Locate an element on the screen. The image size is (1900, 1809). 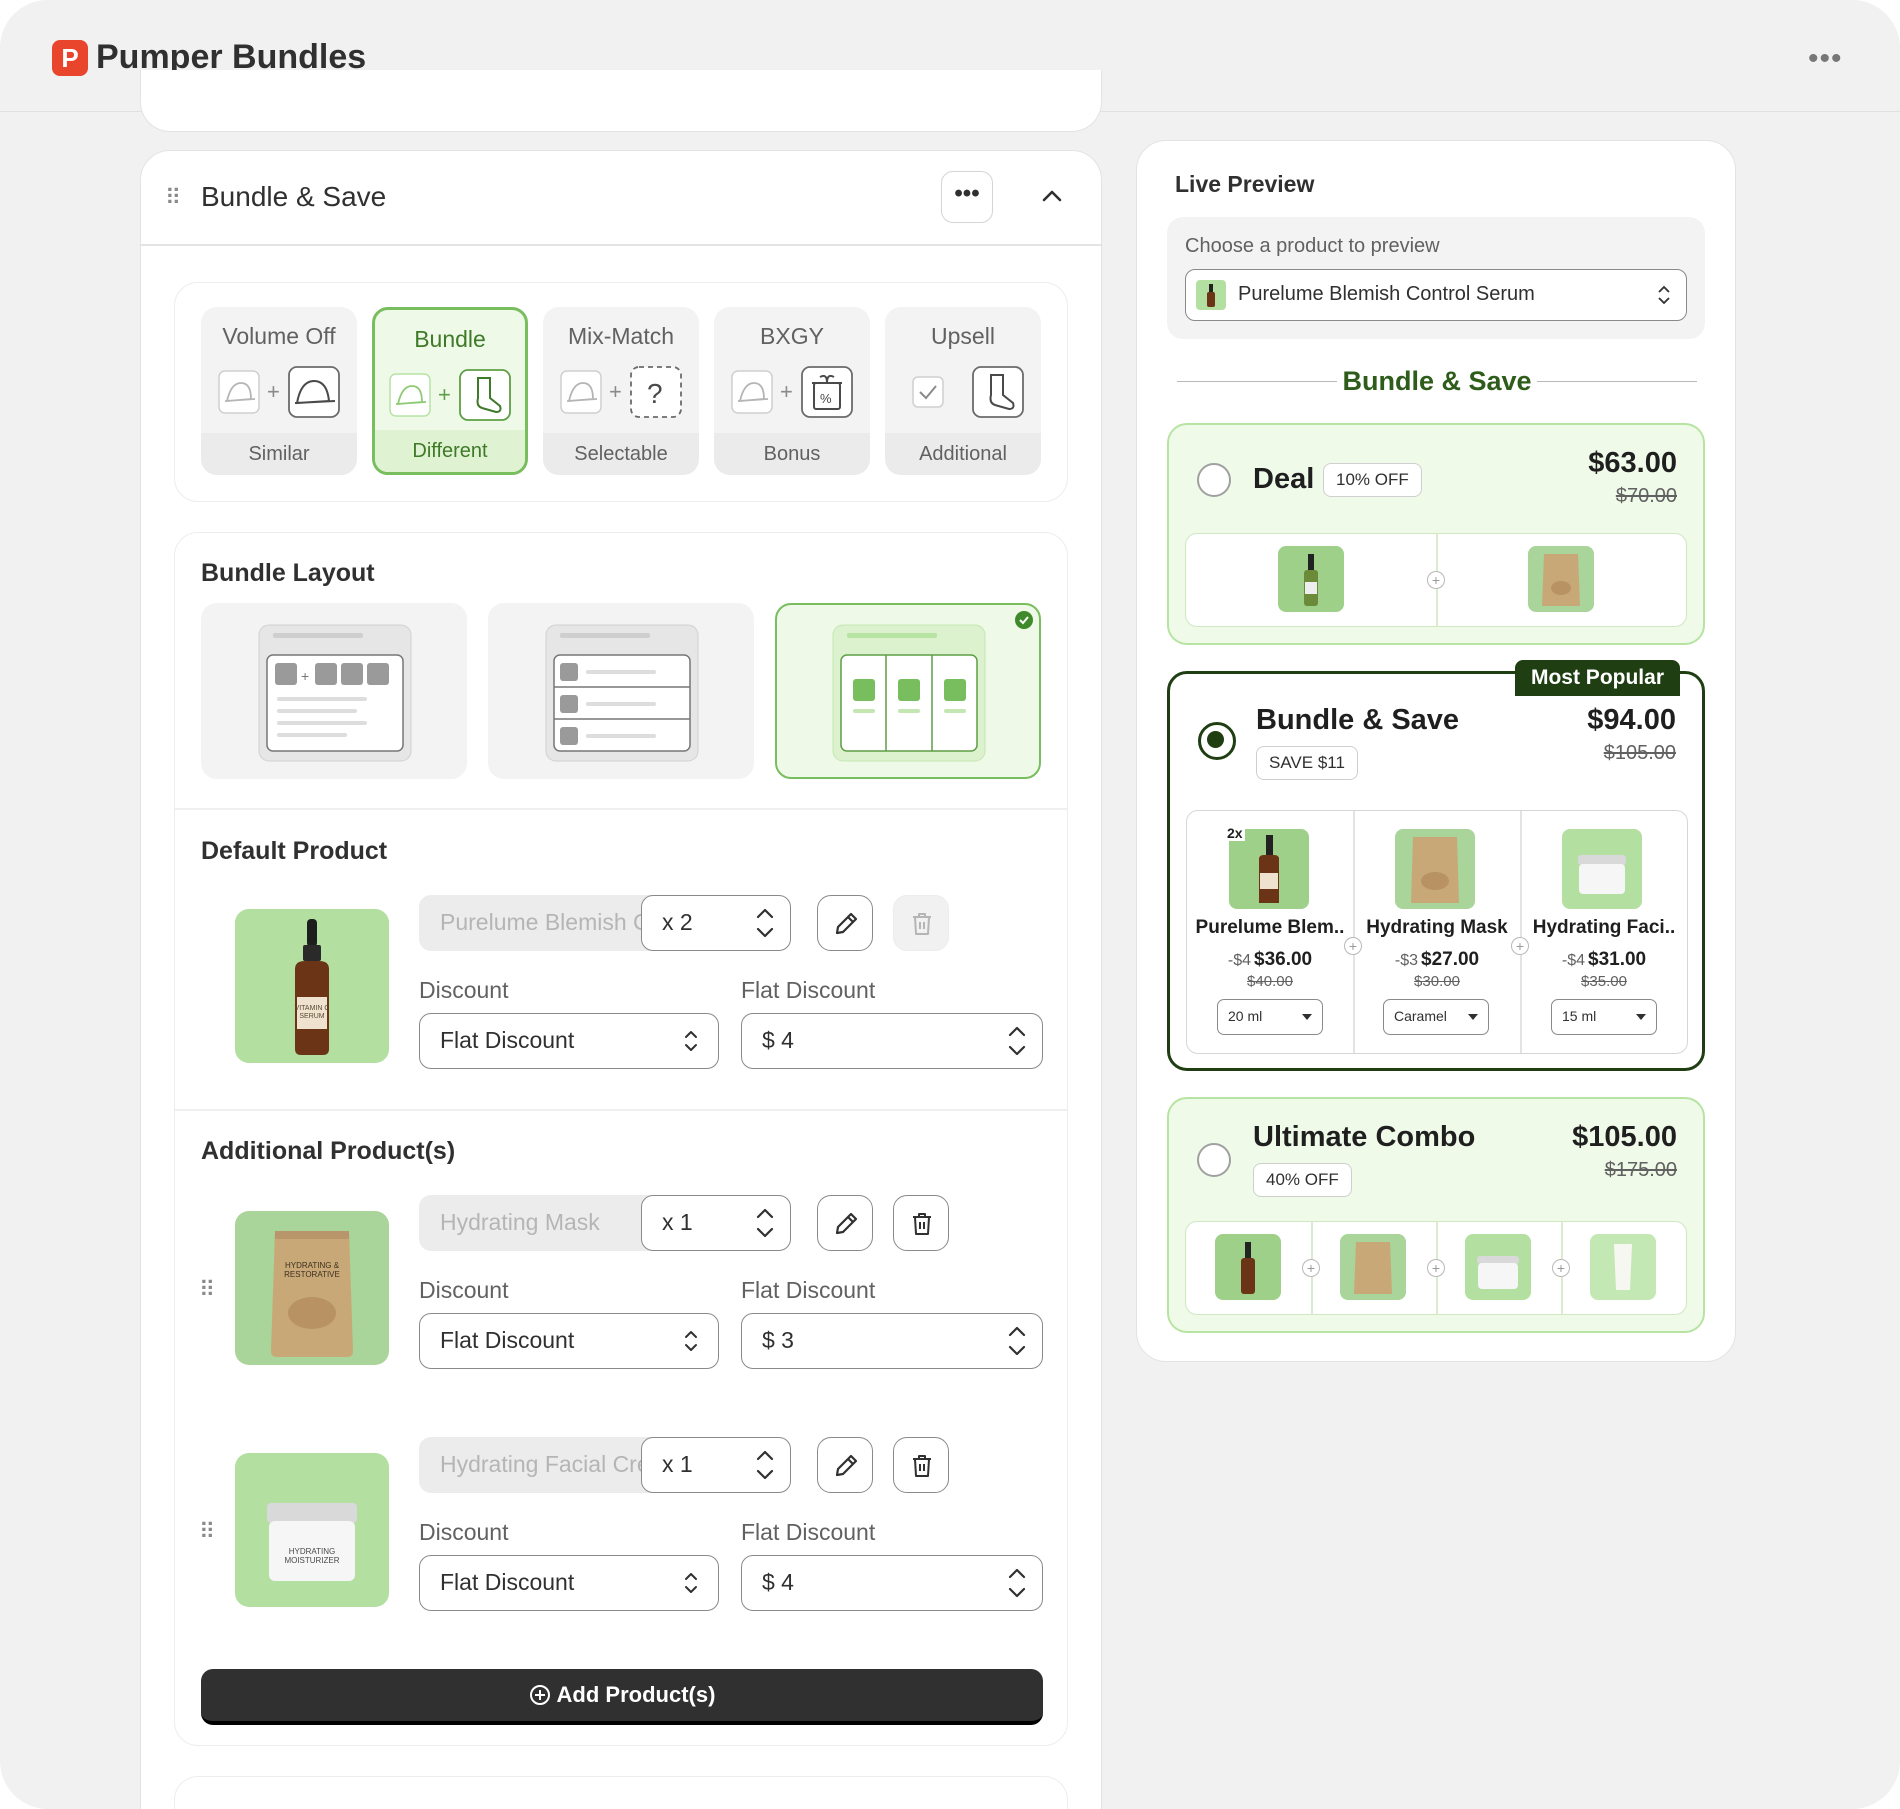
offer-name: Deal is located at coordinates (1284, 479).